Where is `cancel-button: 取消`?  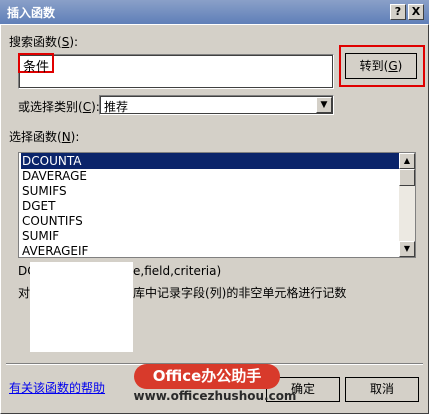 cancel-button: 取消 is located at coordinates (382, 389).